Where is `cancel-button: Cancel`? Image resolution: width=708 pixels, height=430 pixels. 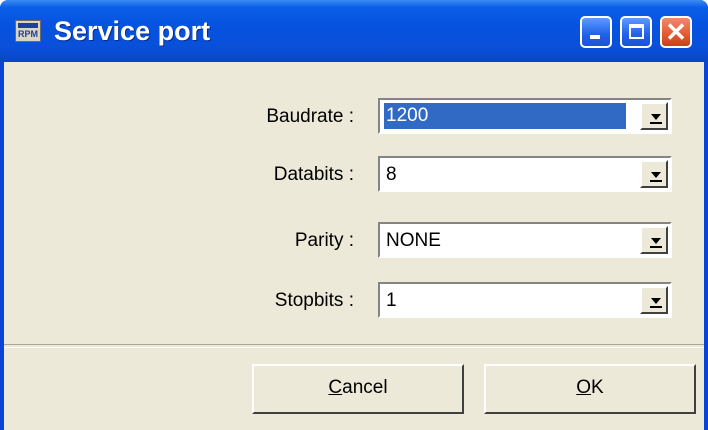
cancel-button: Cancel is located at coordinates (358, 389).